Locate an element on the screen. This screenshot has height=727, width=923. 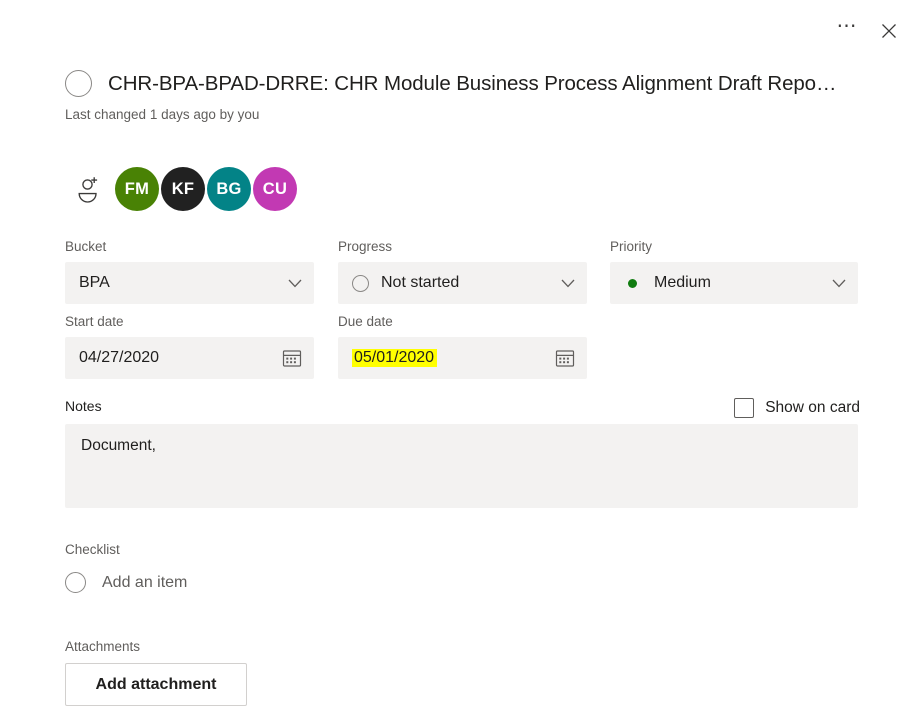
priority-value: Medium is located at coordinates (682, 282).